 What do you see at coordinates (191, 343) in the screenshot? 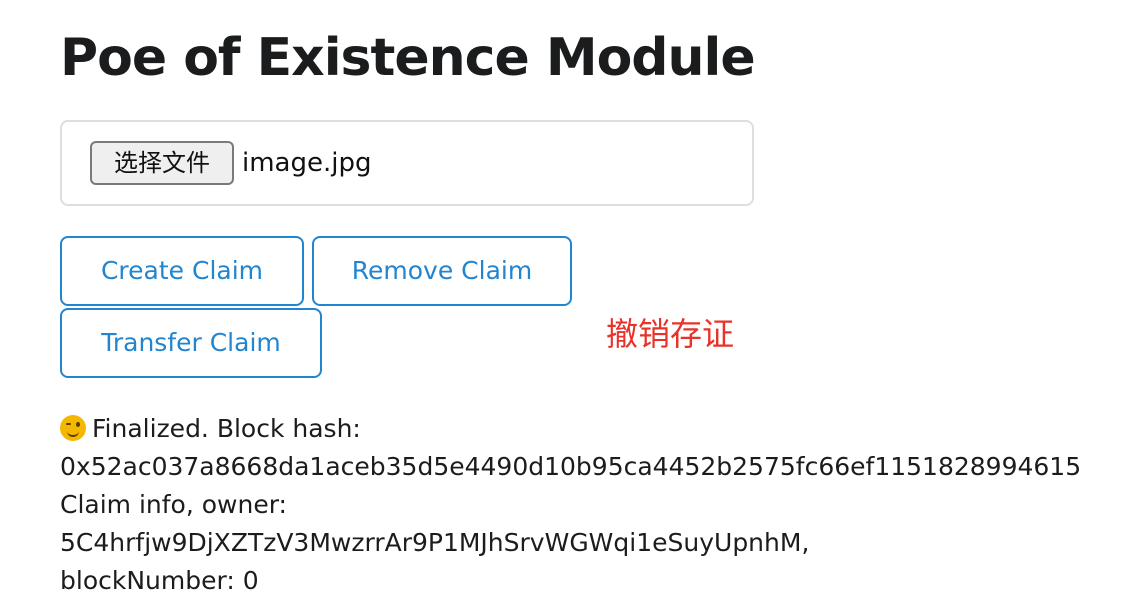
I see `transfer-claim-button: Transfer Claim` at bounding box center [191, 343].